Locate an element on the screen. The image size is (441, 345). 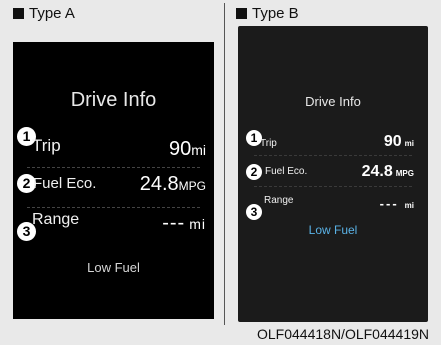
type-b-label-text: Type B is located at coordinates (275, 13).